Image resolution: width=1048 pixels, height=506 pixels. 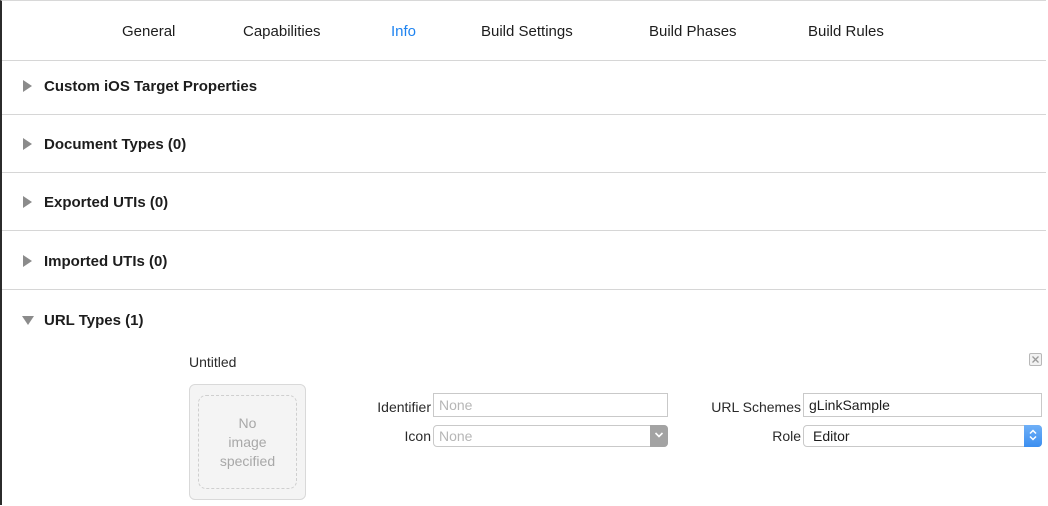 What do you see at coordinates (786, 436) in the screenshot?
I see `role-label: Role` at bounding box center [786, 436].